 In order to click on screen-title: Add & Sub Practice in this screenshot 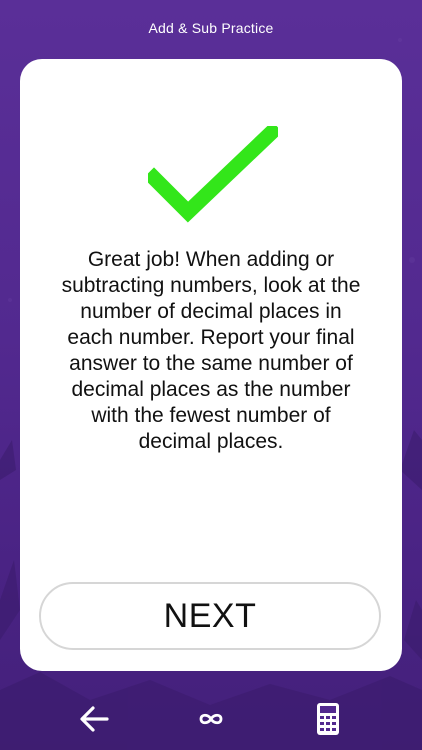, I will do `click(211, 28)`.